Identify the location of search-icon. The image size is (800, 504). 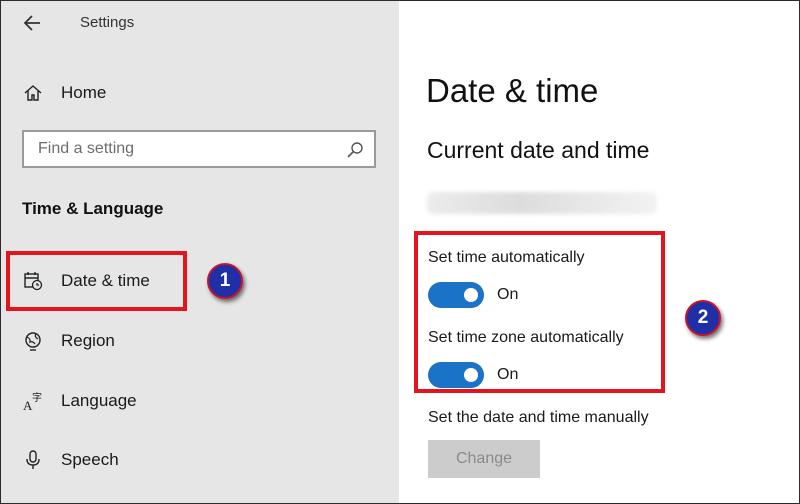
(355, 150).